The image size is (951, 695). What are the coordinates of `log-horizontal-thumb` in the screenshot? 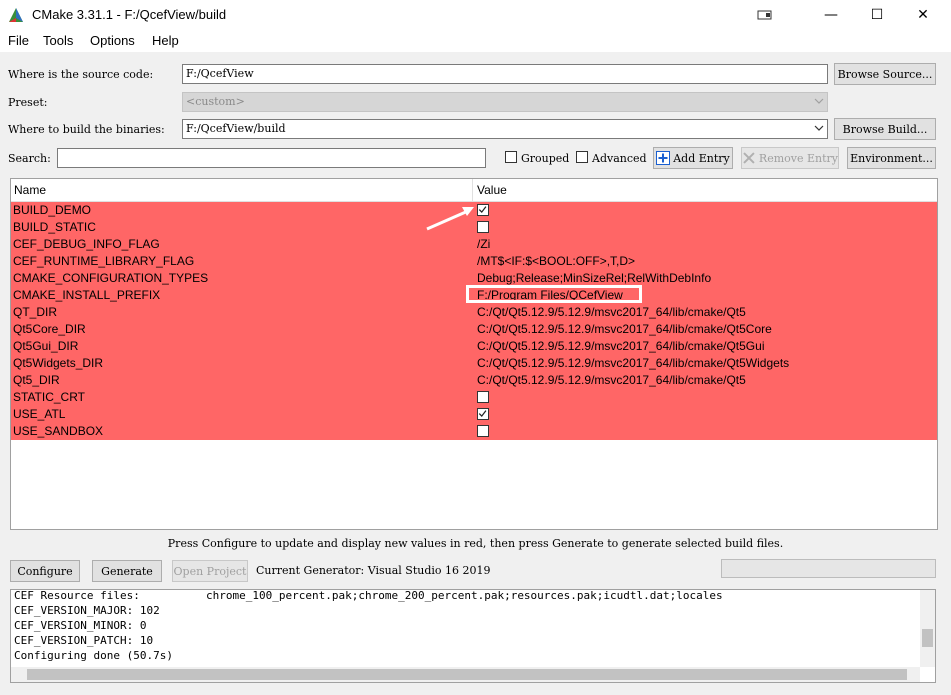 It's located at (467, 674).